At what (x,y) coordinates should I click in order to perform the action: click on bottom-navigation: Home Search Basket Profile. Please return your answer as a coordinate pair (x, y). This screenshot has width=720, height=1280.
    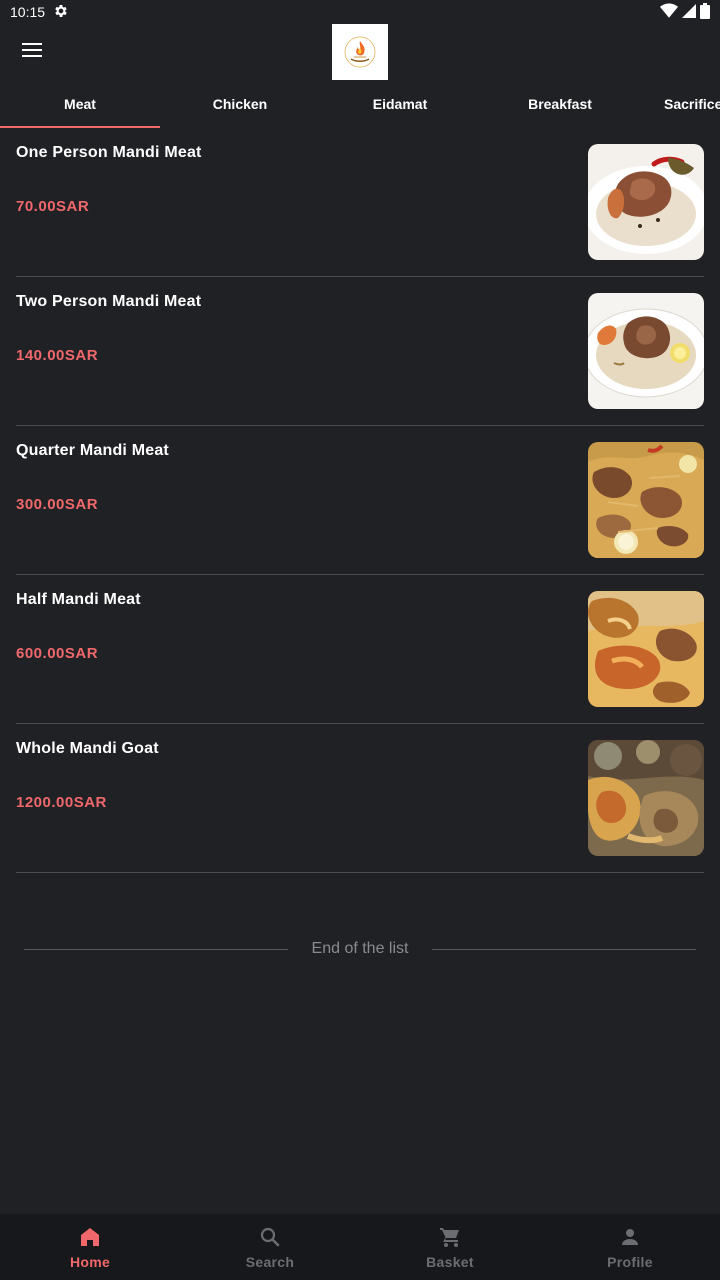
    Looking at the image, I should click on (360, 1247).